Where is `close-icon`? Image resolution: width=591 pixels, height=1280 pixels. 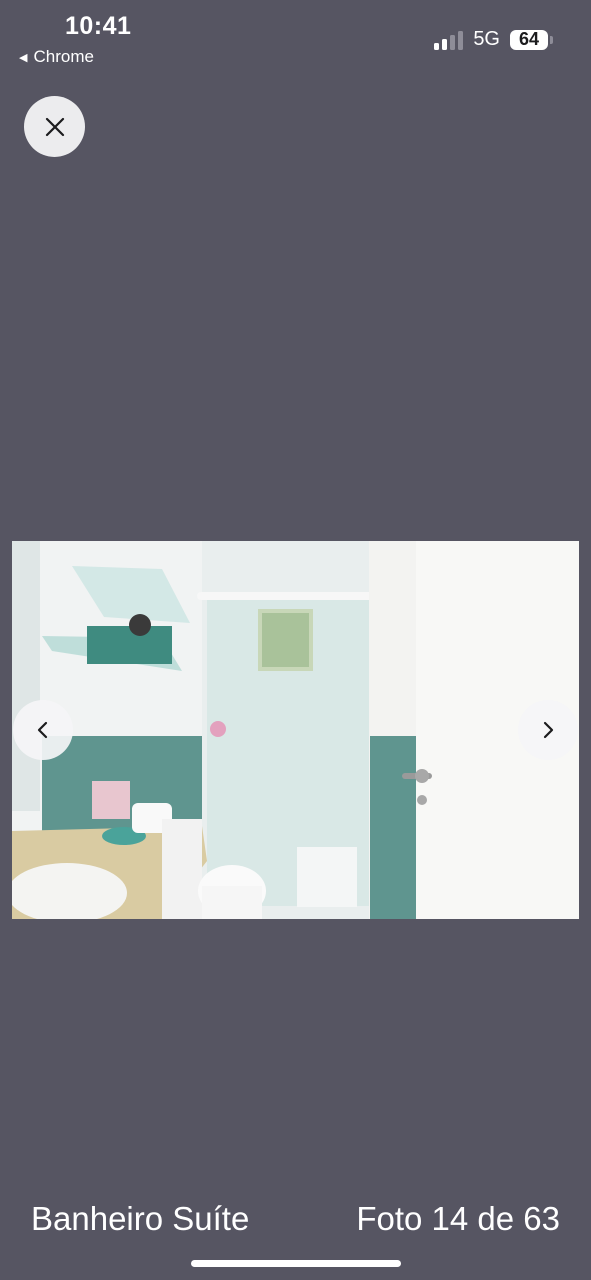
close-icon is located at coordinates (54, 126).